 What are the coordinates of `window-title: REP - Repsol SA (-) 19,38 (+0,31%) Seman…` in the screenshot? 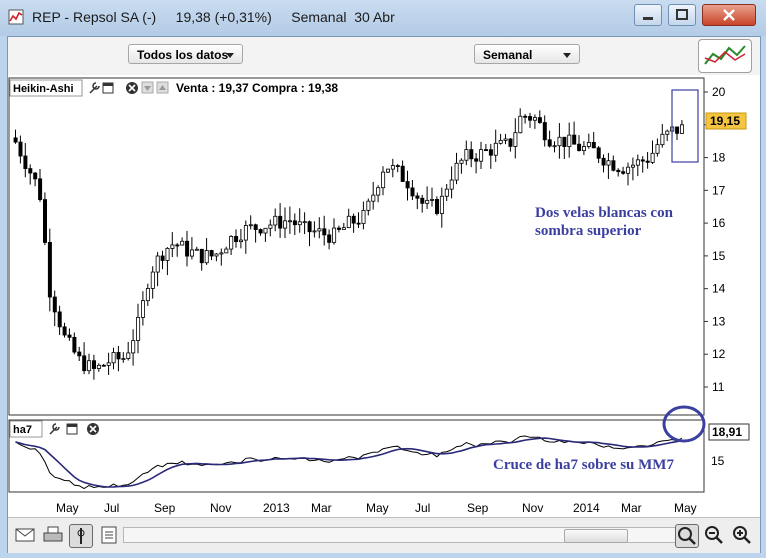 It's located at (213, 17).